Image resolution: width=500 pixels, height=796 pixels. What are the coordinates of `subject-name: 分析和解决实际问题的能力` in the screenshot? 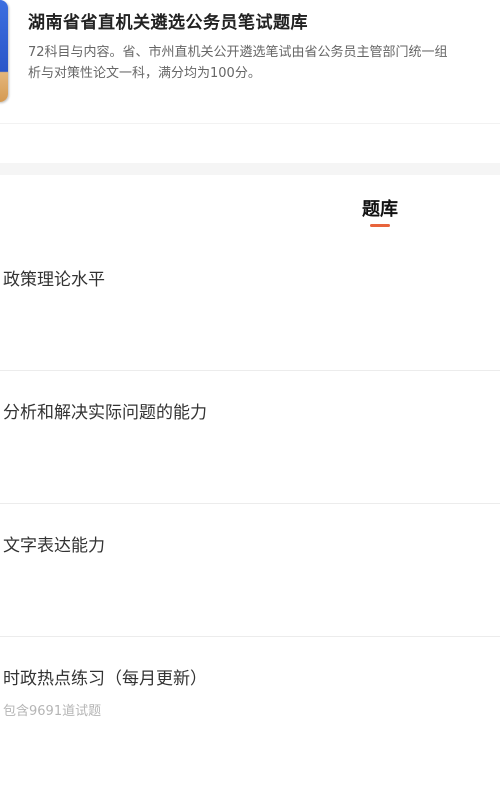 It's located at (105, 413).